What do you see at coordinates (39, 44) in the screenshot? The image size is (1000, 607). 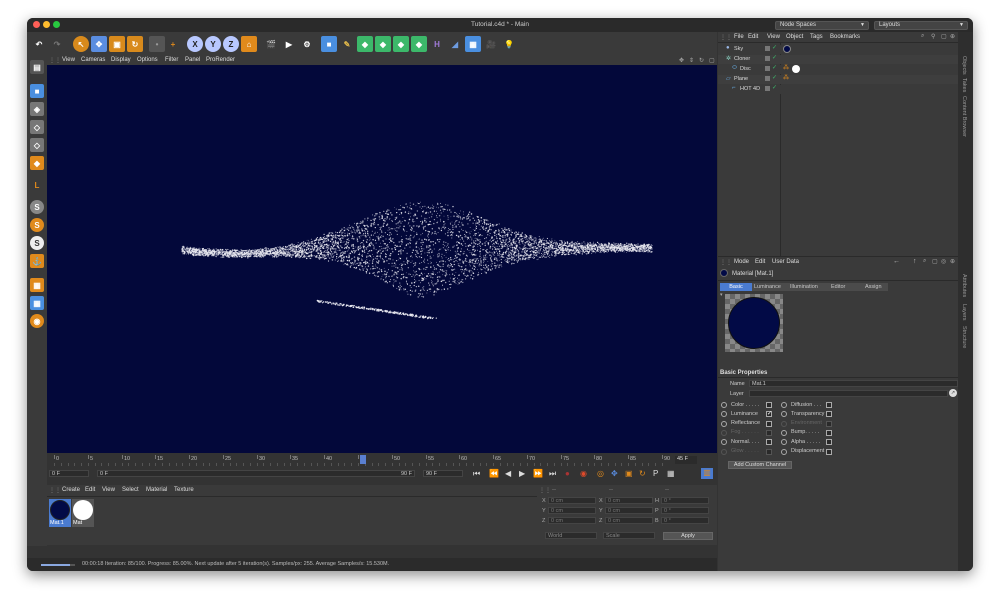 I see `undo-button: ↶` at bounding box center [39, 44].